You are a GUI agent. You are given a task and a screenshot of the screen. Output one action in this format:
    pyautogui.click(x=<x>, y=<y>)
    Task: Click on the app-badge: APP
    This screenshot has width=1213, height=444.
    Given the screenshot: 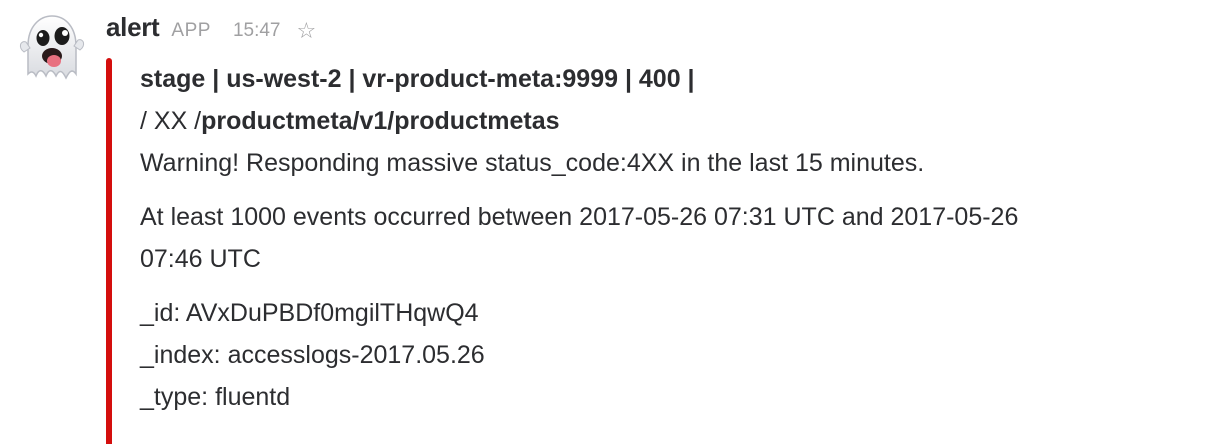 What is the action you would take?
    pyautogui.click(x=191, y=30)
    